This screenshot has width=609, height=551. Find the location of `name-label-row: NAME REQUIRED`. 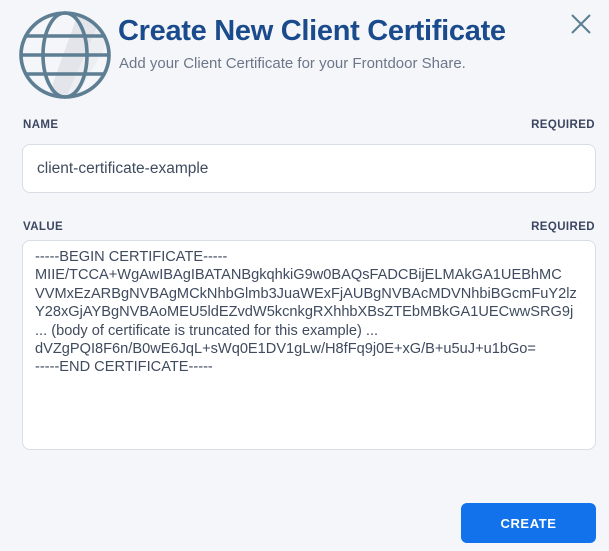

name-label-row: NAME REQUIRED is located at coordinates (309, 125).